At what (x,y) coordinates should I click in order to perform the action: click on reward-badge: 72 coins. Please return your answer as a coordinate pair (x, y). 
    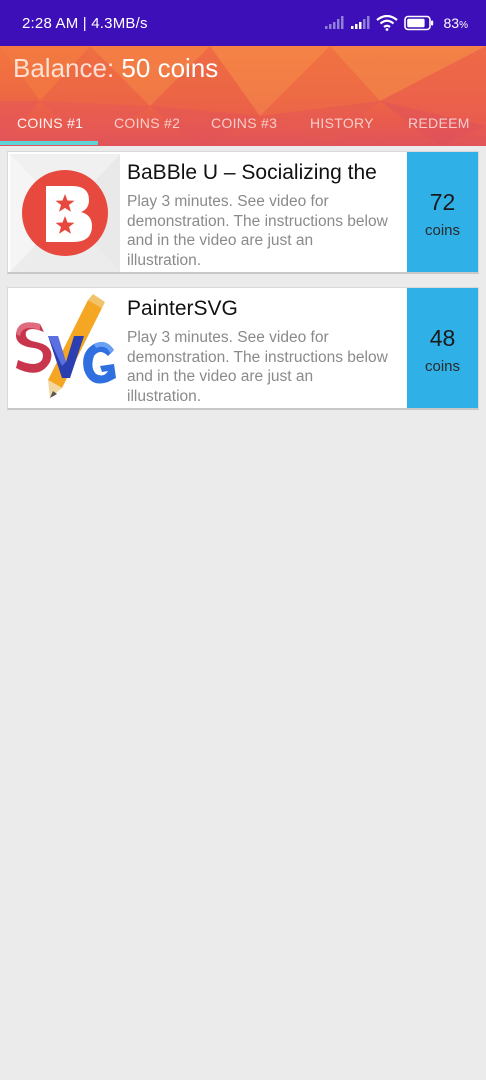
    Looking at the image, I should click on (442, 212).